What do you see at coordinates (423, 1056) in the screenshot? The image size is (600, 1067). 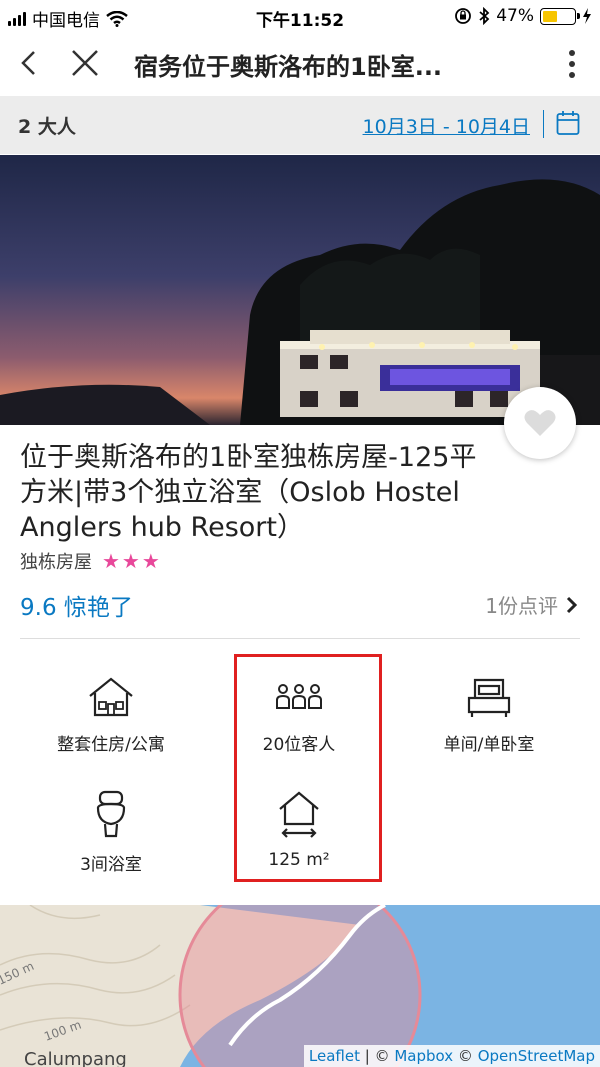 I see `mapbox-link: Mapbox` at bounding box center [423, 1056].